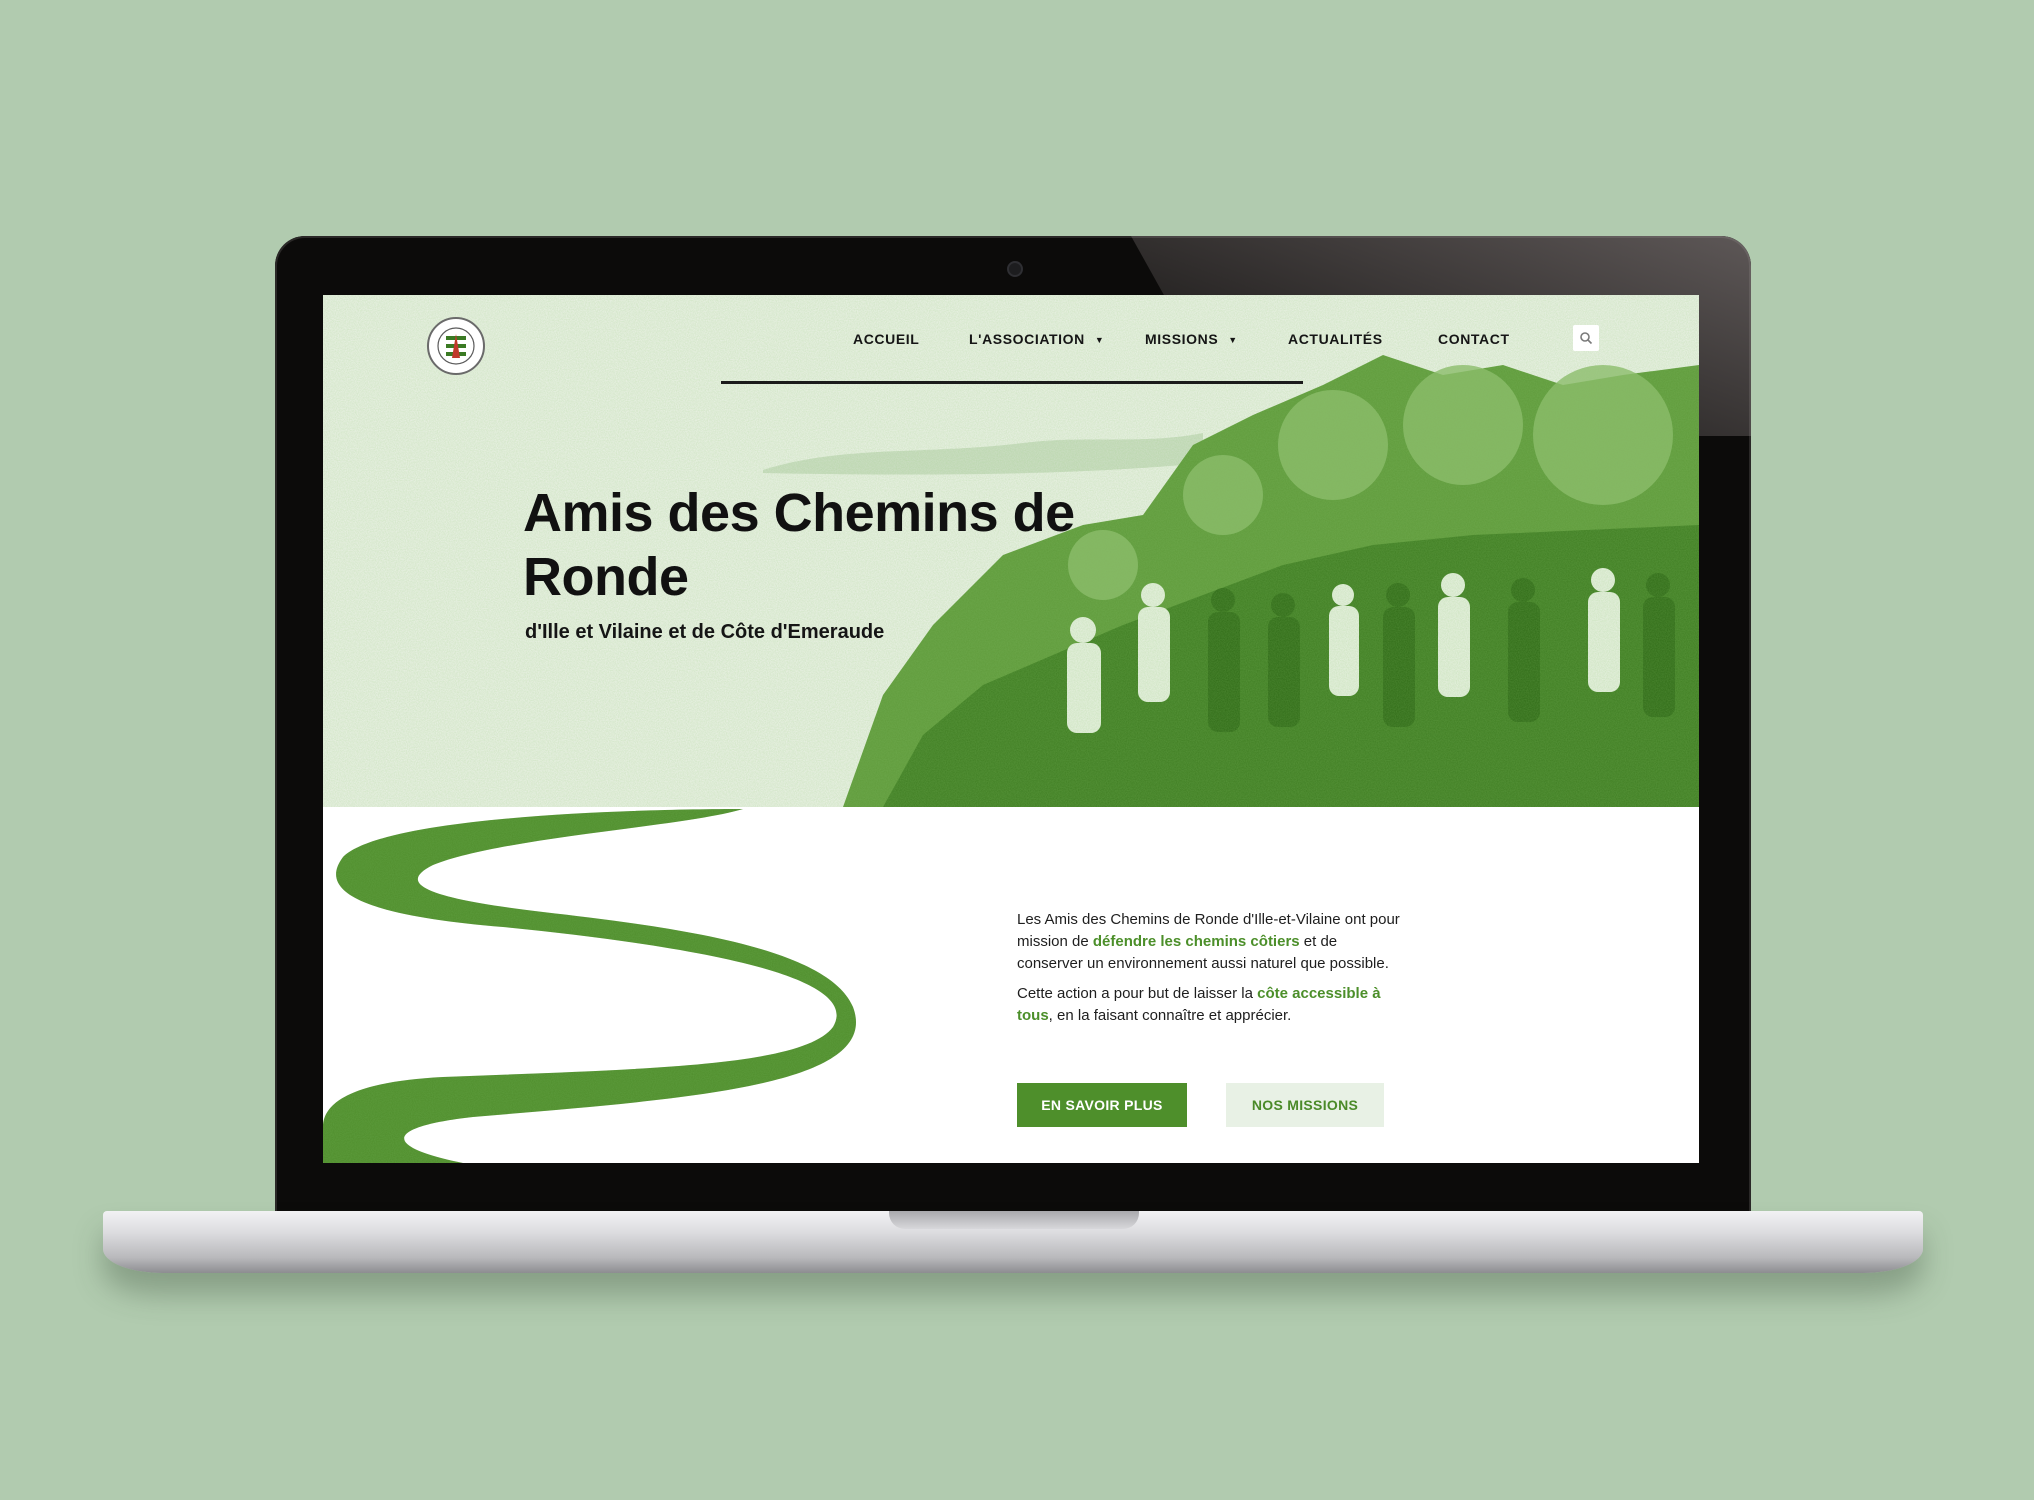 The image size is (2034, 1500). I want to click on laptop-base, so click(1013, 1242).